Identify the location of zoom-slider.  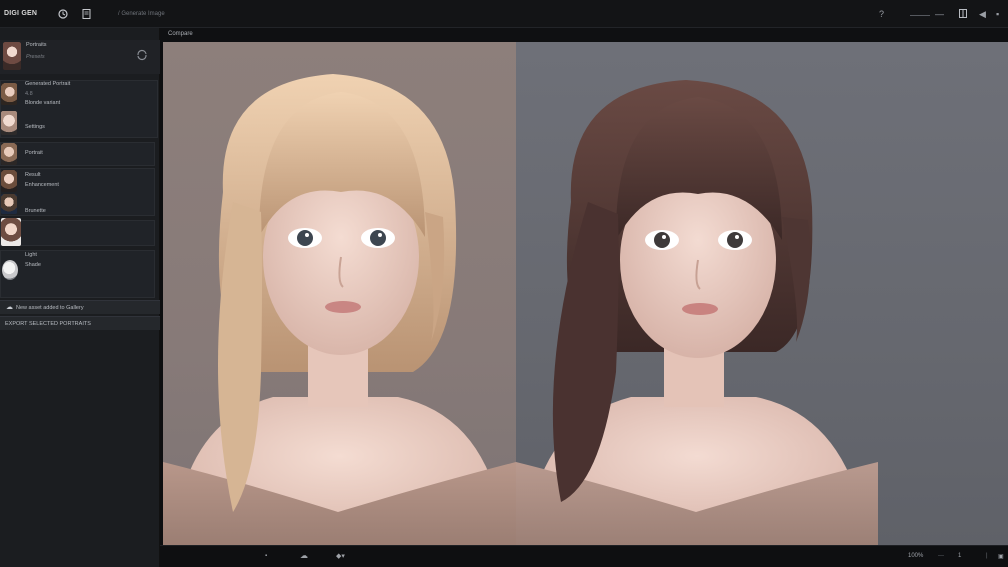
(920, 15).